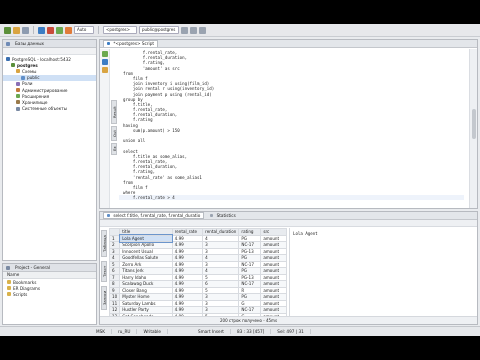 The height and width of the screenshot is (360, 480). Describe the element at coordinates (288, 320) in the screenshot. I see `results-footer: 200 строк получено - 45ms` at that location.